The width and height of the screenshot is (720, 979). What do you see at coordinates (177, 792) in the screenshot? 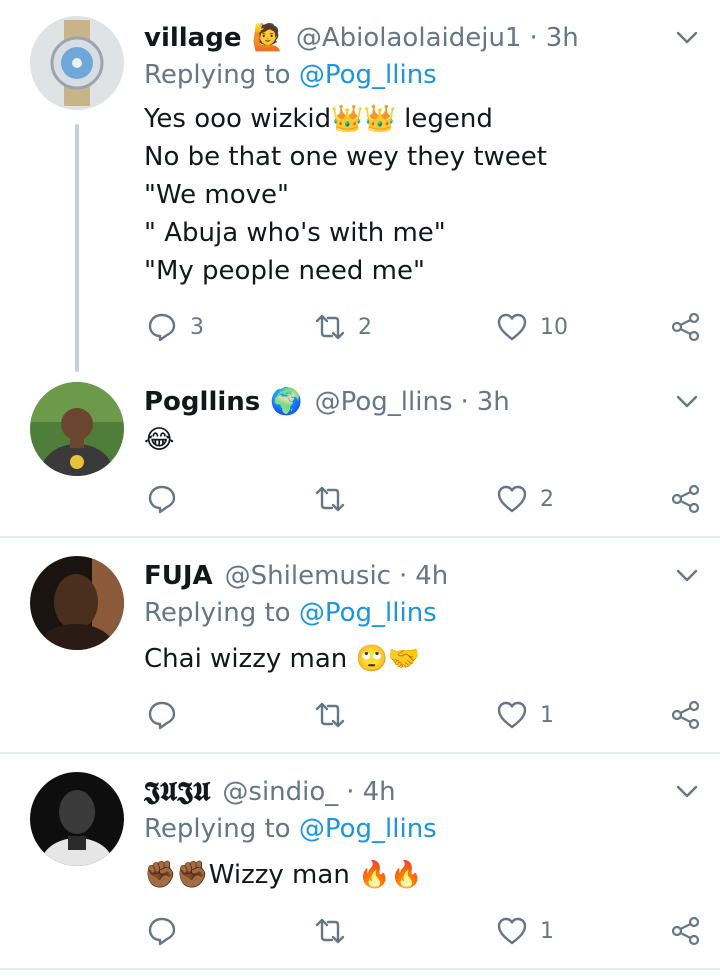
I see `display-name: 𝕵𝖀𝕵𝖀` at bounding box center [177, 792].